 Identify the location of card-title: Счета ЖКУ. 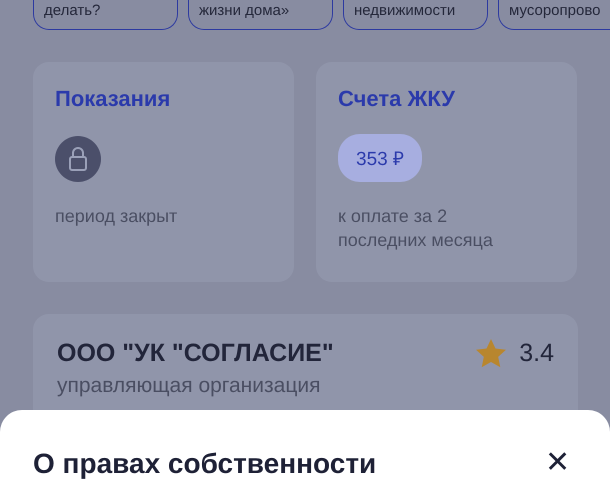
(397, 99).